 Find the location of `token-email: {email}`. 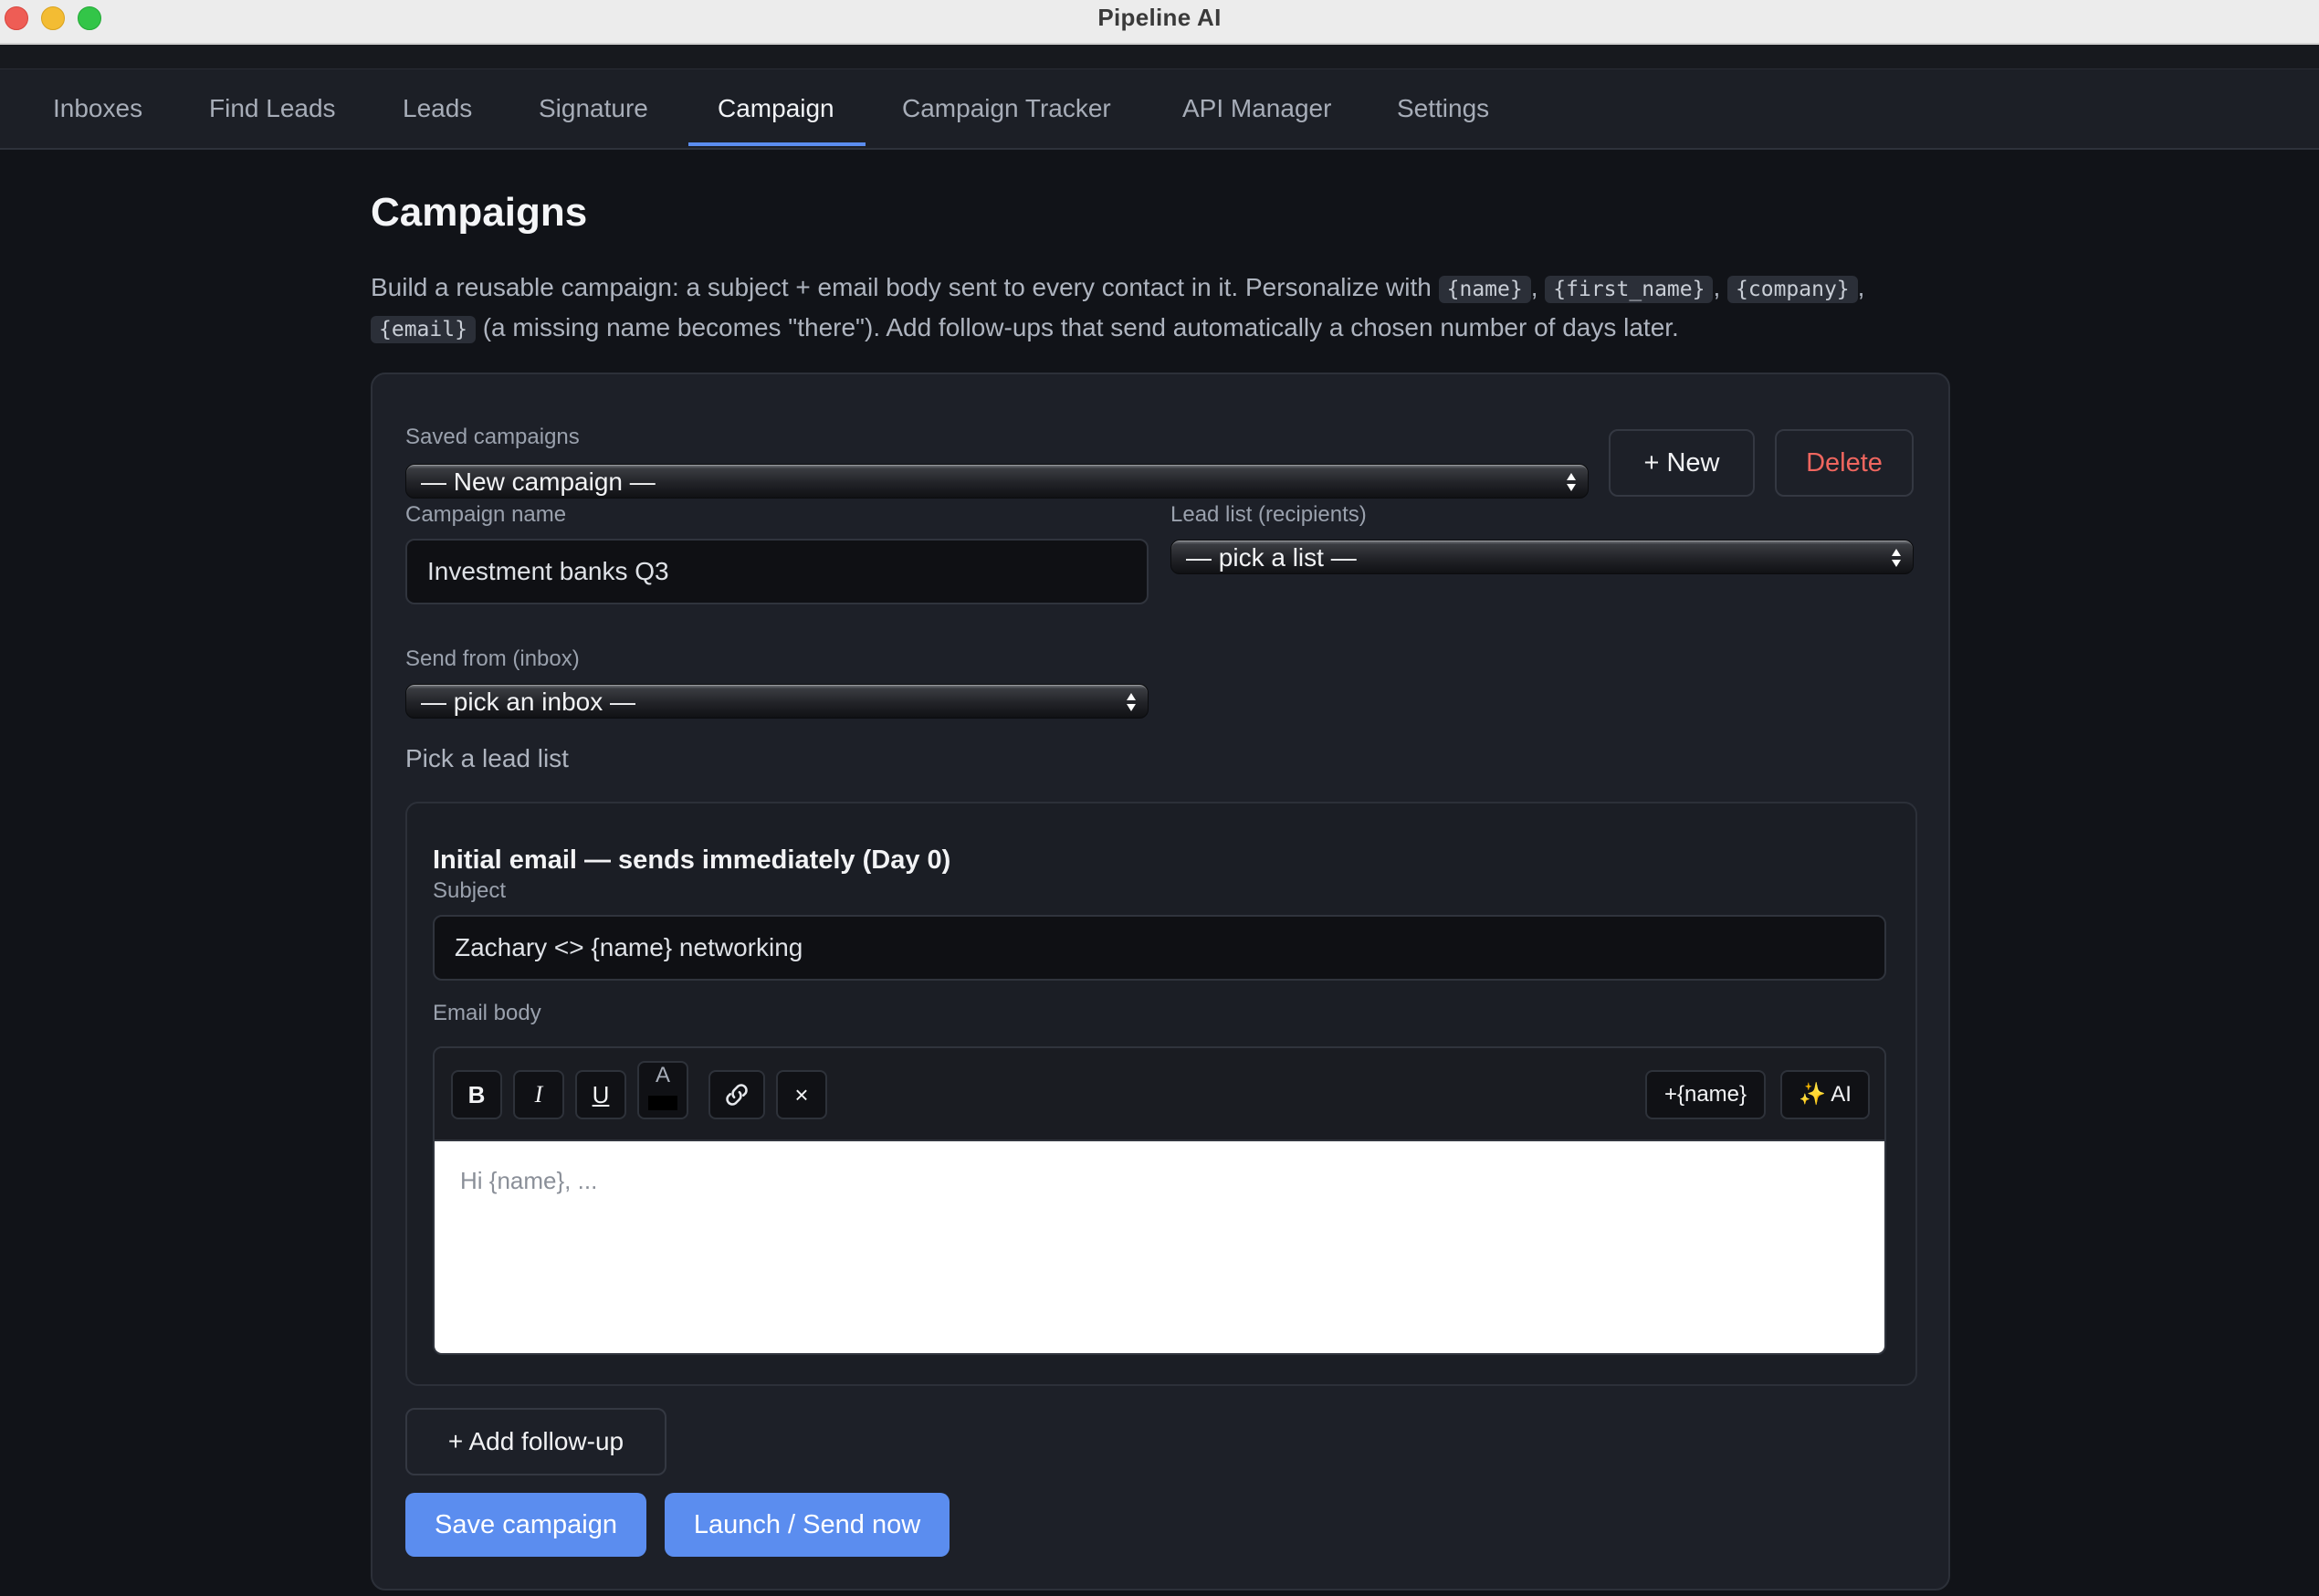

token-email: {email} is located at coordinates (423, 329).